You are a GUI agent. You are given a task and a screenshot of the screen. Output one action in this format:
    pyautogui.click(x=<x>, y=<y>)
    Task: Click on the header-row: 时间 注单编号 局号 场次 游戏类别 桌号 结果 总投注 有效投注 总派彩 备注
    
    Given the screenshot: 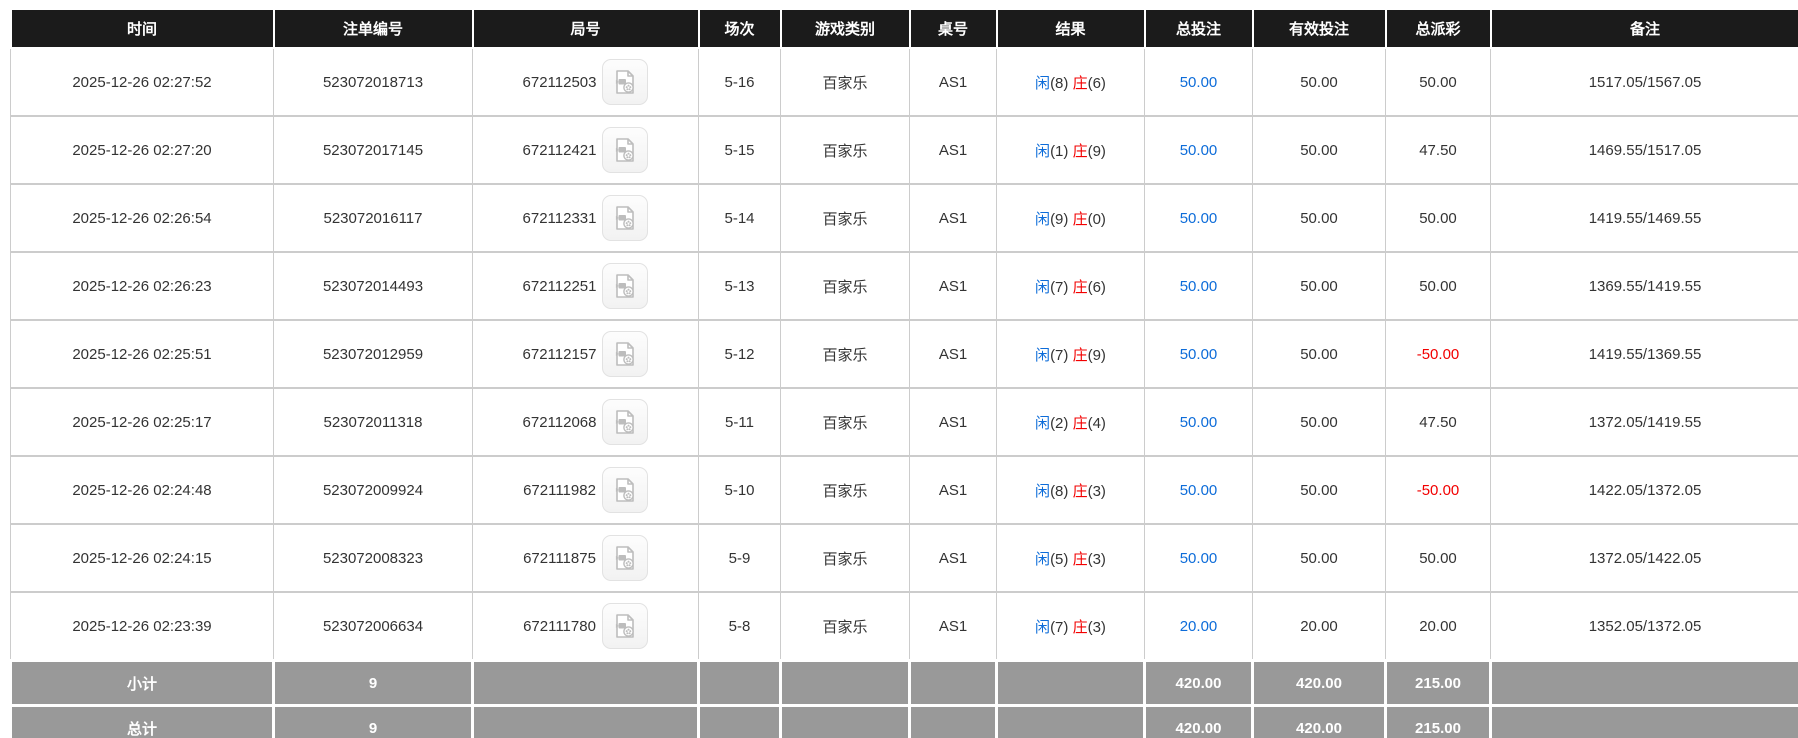 What is the action you would take?
    pyautogui.click(x=903, y=28)
    